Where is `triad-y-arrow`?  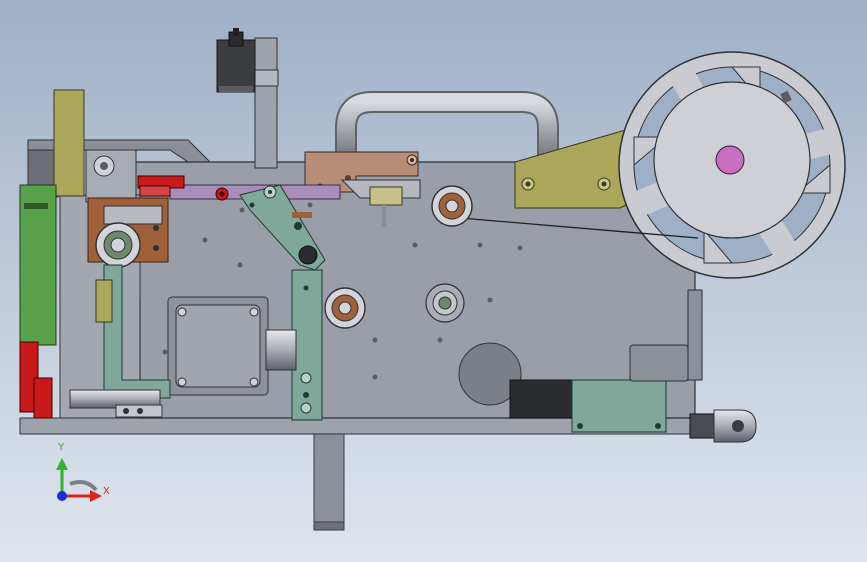 triad-y-arrow is located at coordinates (62, 464).